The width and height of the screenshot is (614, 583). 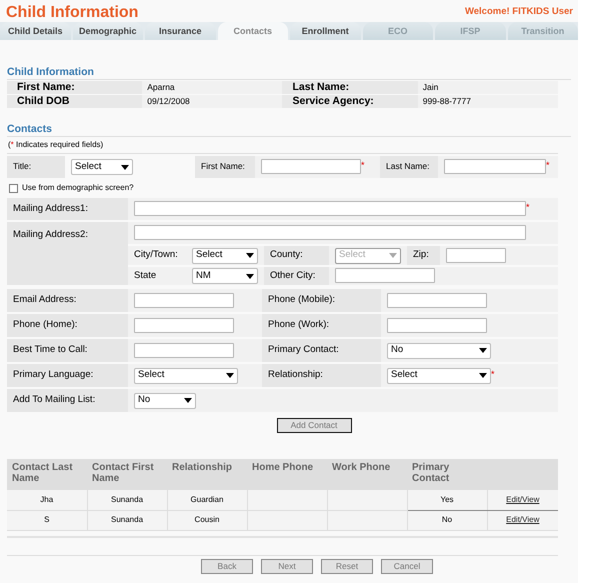 I want to click on column-header: Primary Contact, so click(x=431, y=473).